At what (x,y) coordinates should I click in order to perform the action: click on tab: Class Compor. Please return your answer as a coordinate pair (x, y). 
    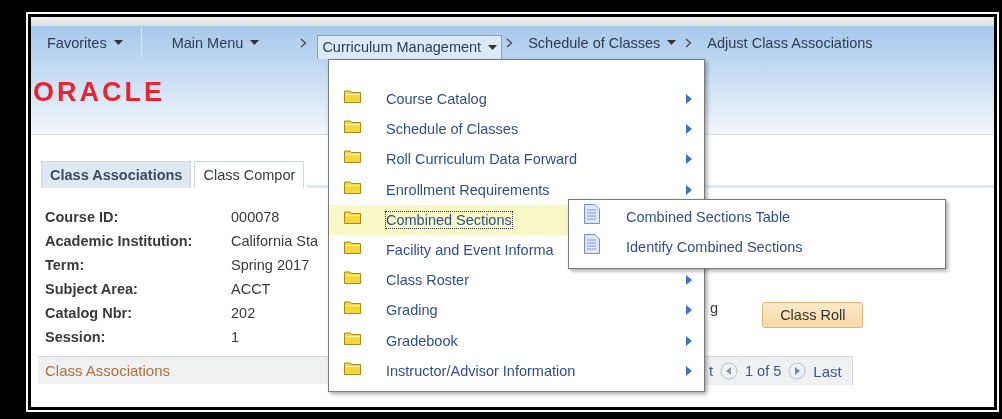
    Looking at the image, I should click on (249, 174).